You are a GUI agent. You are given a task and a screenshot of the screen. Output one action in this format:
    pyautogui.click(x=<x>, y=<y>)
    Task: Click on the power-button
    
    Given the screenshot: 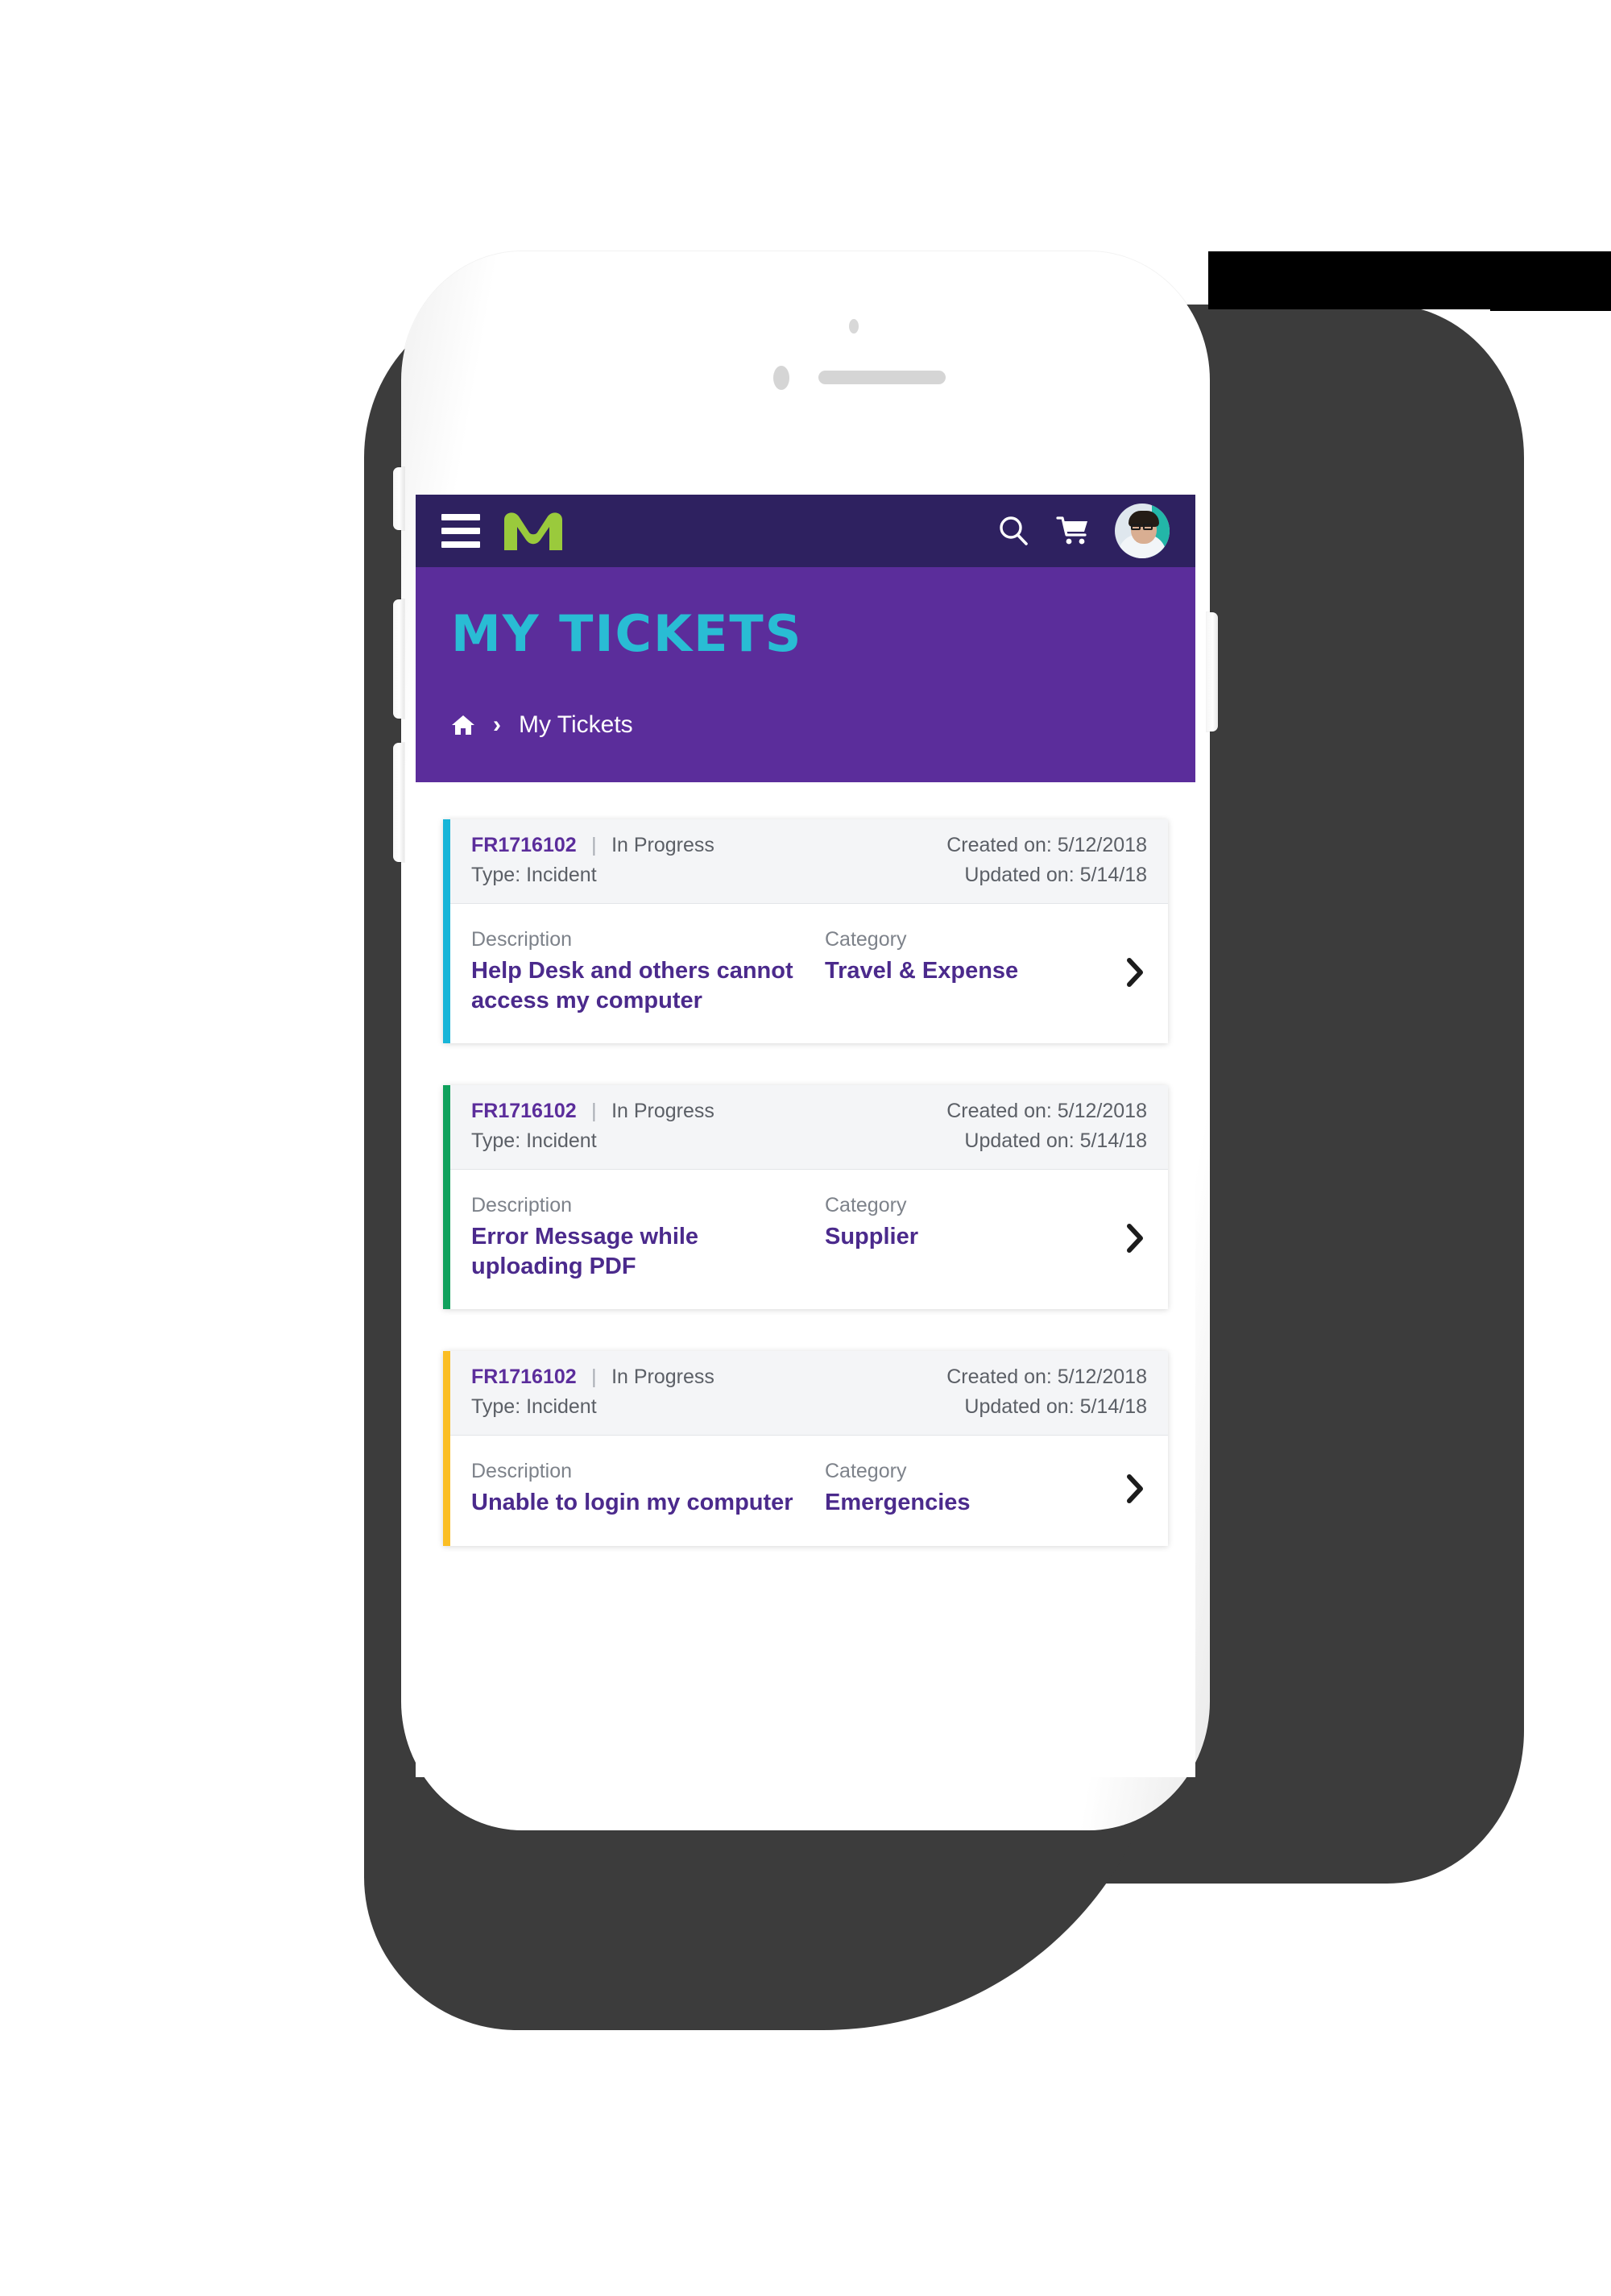 What is the action you would take?
    pyautogui.click(x=1212, y=671)
    